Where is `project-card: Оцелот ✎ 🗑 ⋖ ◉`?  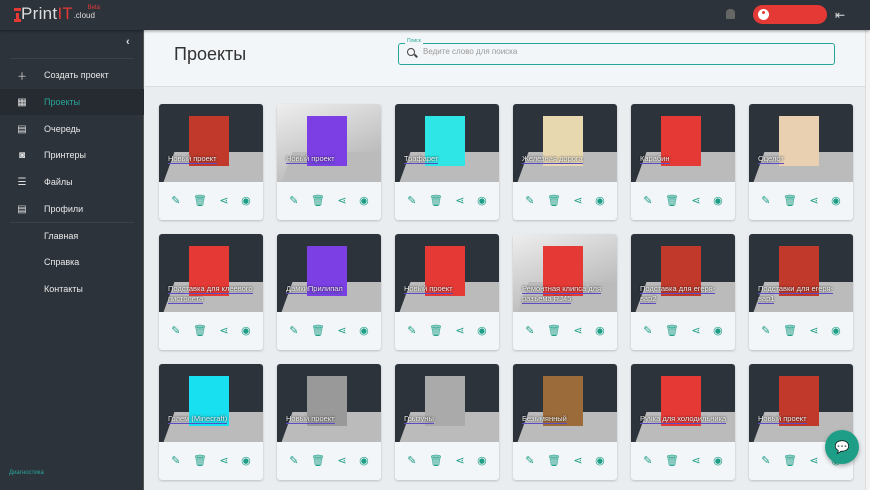 project-card: Оцелот ✎ 🗑 ⋖ ◉ is located at coordinates (801, 162).